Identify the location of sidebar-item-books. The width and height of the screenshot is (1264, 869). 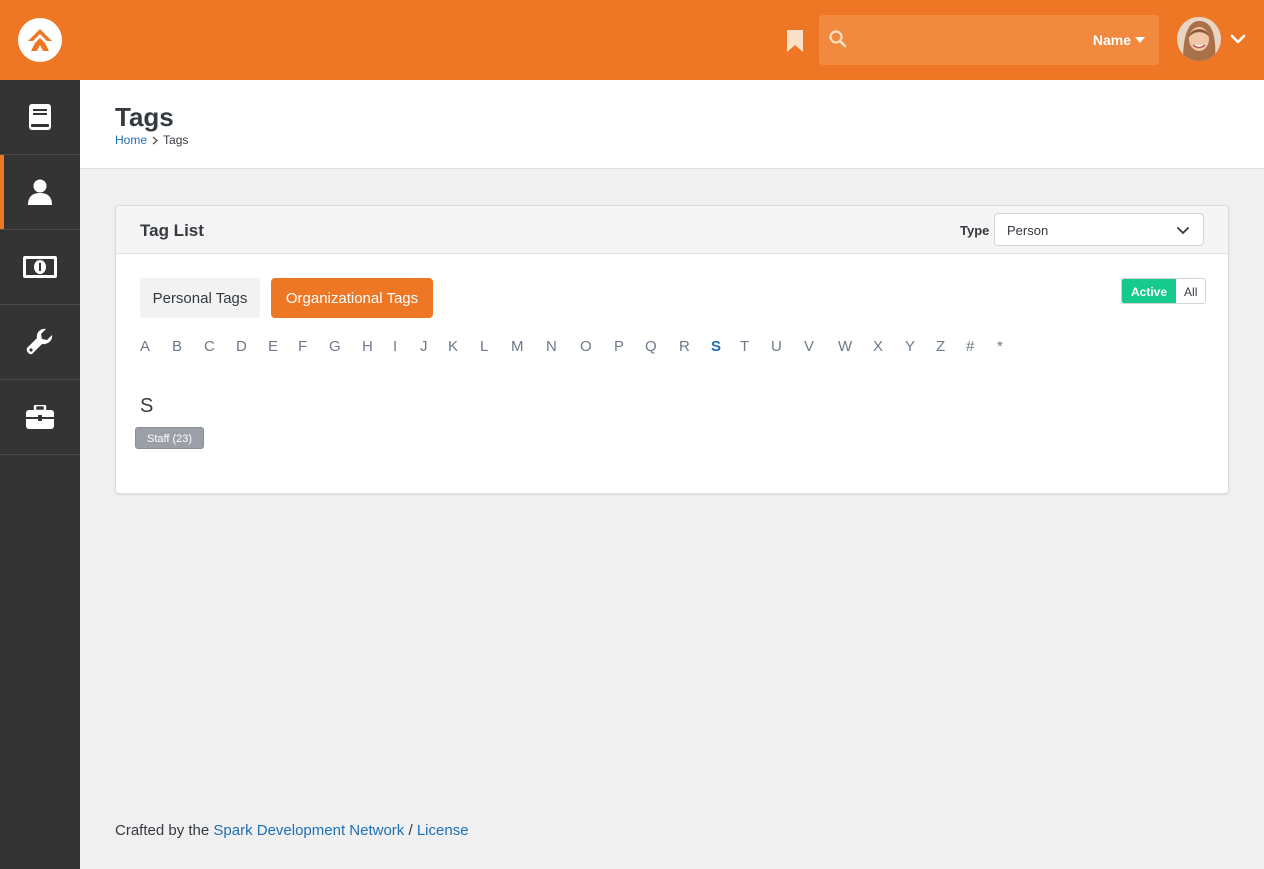
(40, 117).